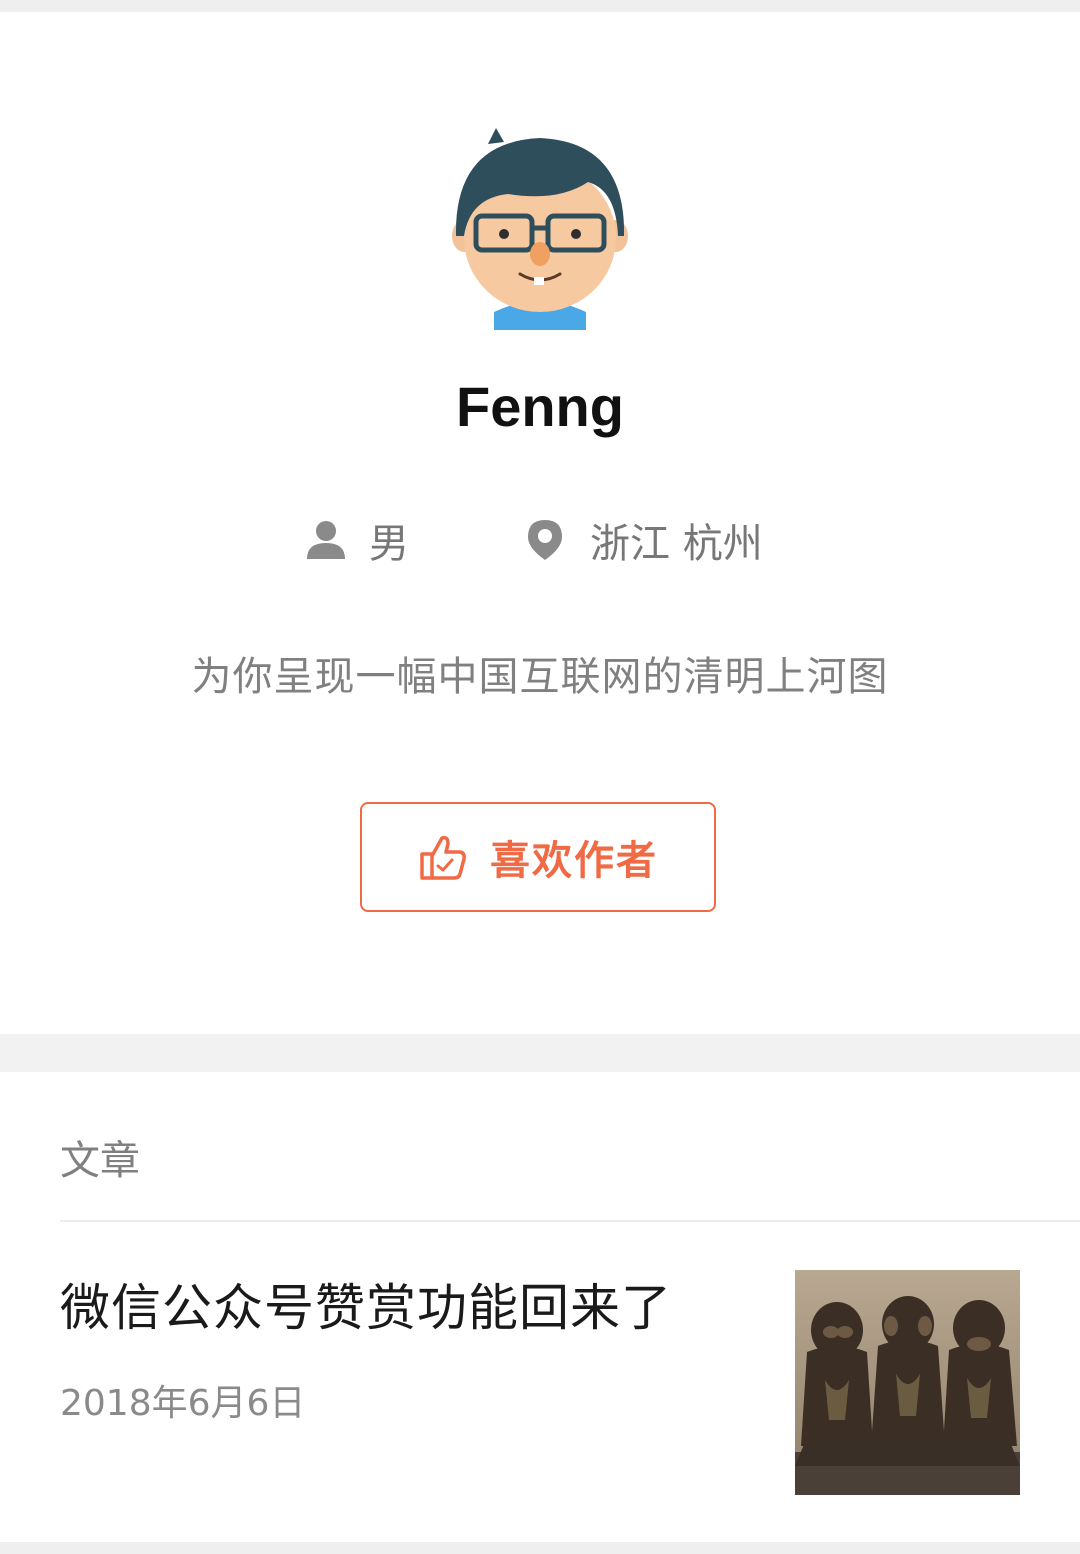 The height and width of the screenshot is (1554, 1080). I want to click on gender-label: 男, so click(389, 544).